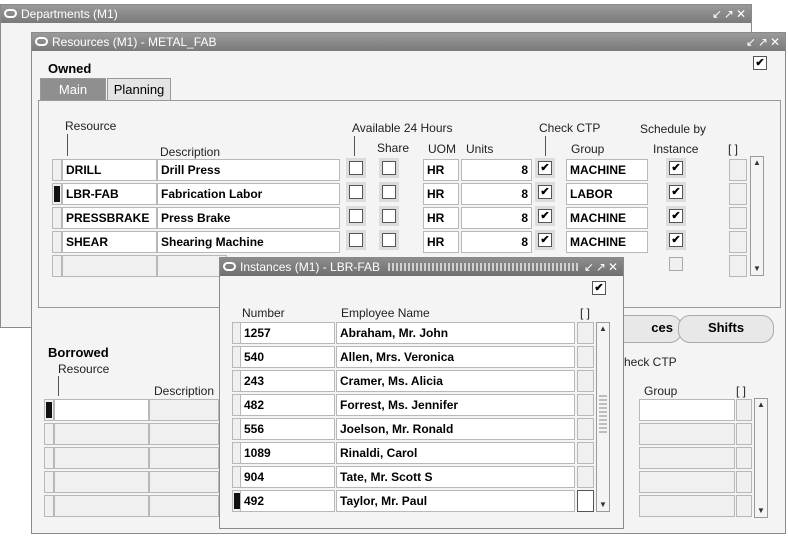 The width and height of the screenshot is (788, 536). What do you see at coordinates (287, 501) in the screenshot?
I see `instance-number-cell: 492` at bounding box center [287, 501].